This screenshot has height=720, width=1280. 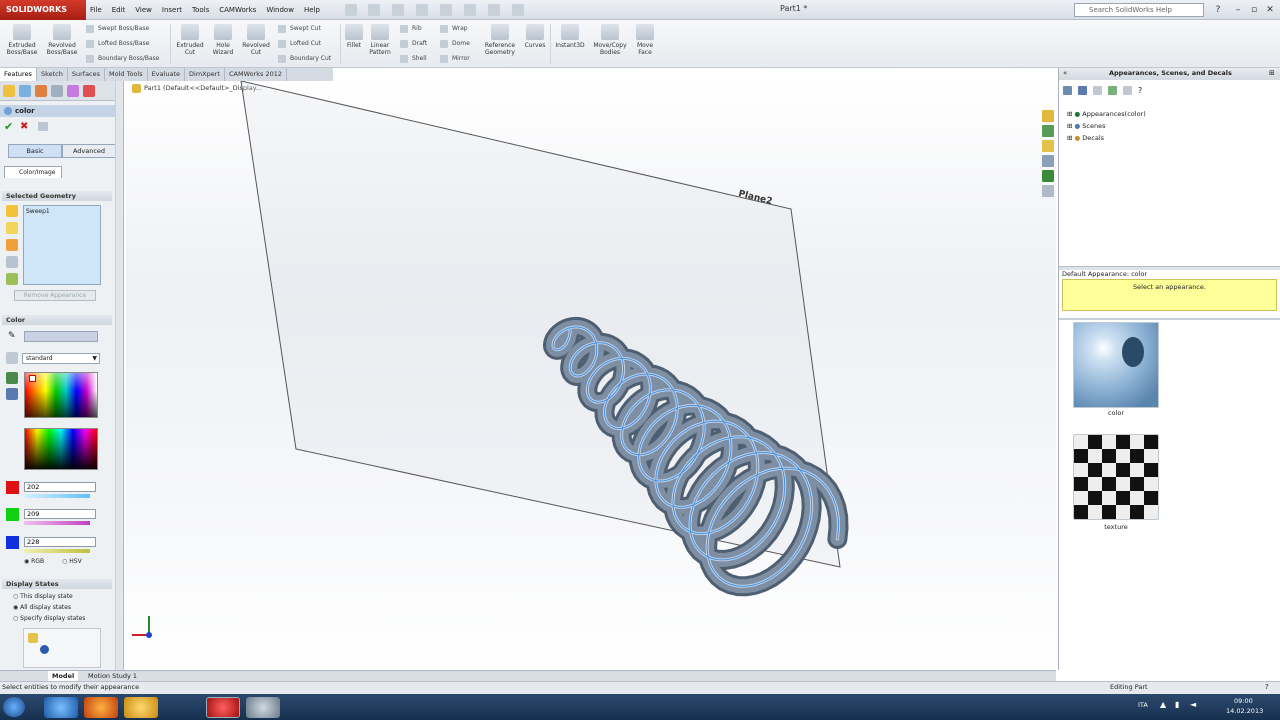 What do you see at coordinates (1116, 365) in the screenshot?
I see `color-appearance-thumbnail` at bounding box center [1116, 365].